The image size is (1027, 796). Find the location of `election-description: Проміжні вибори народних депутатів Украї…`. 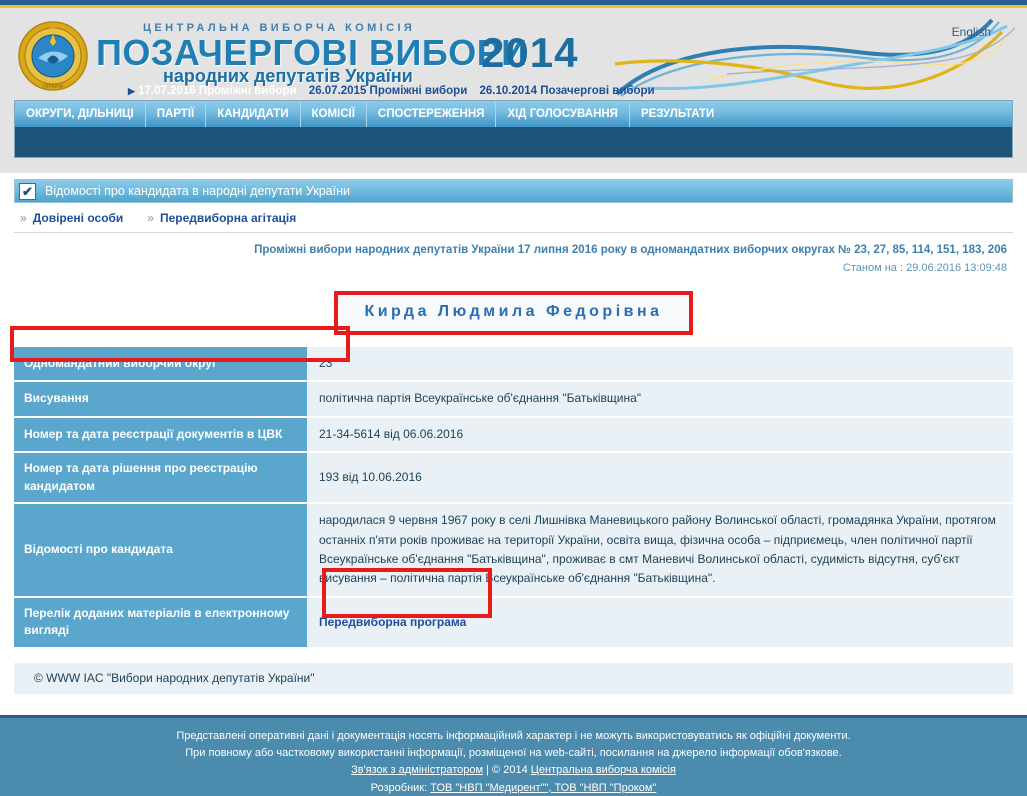

election-description: Проміжні вибори народних депутатів Украї… is located at coordinates (630, 250).